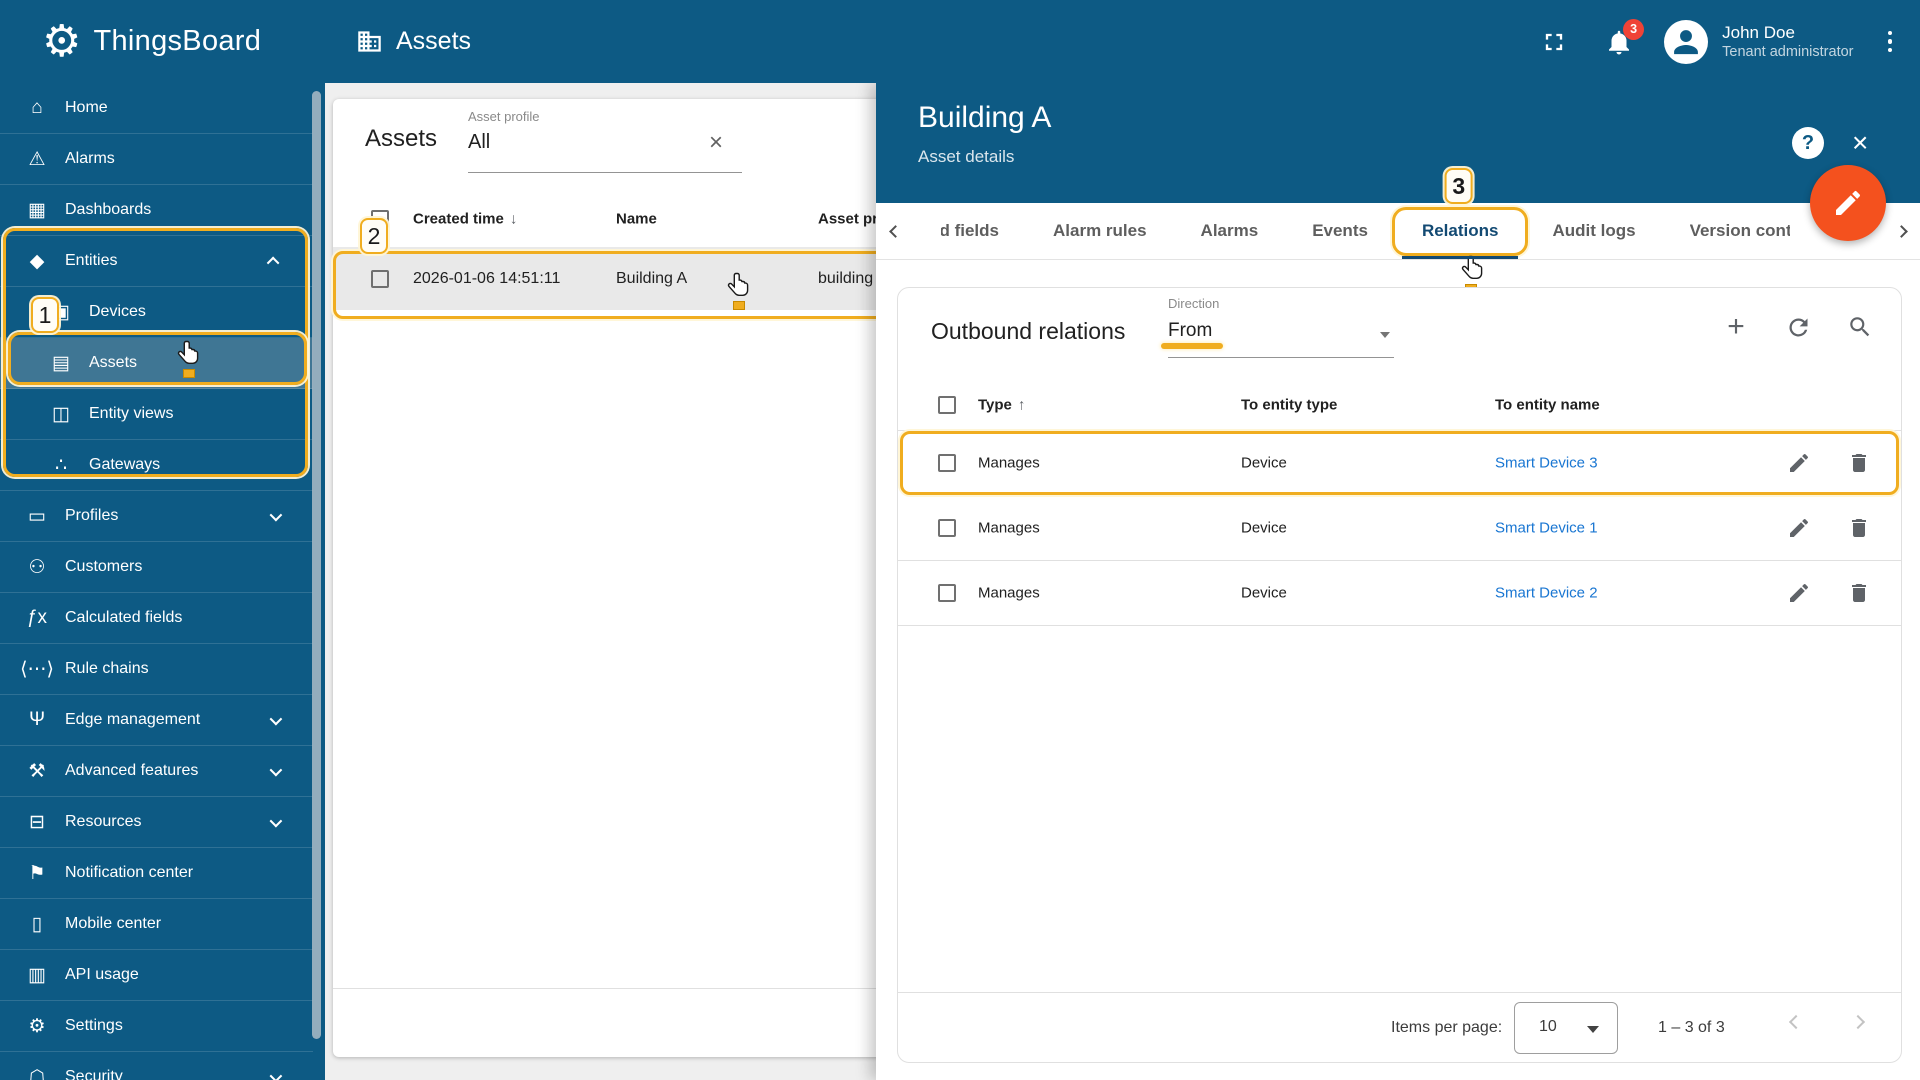  Describe the element at coordinates (156, 1066) in the screenshot. I see `sidebar-item-security: ☖ Security` at that location.